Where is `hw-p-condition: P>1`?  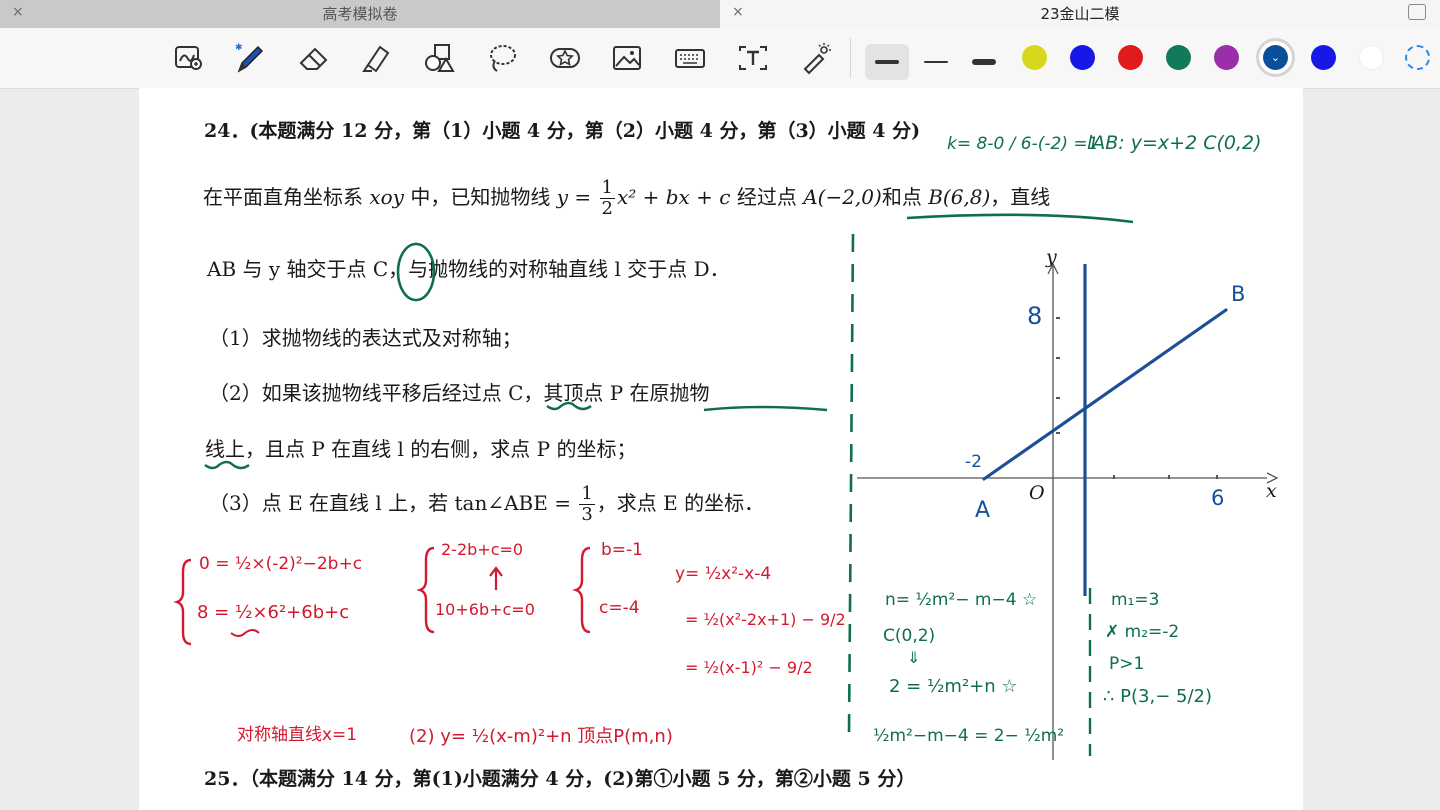 hw-p-condition: P>1 is located at coordinates (1127, 664).